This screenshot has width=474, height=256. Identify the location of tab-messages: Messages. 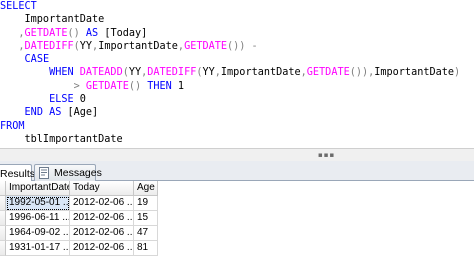
(68, 172).